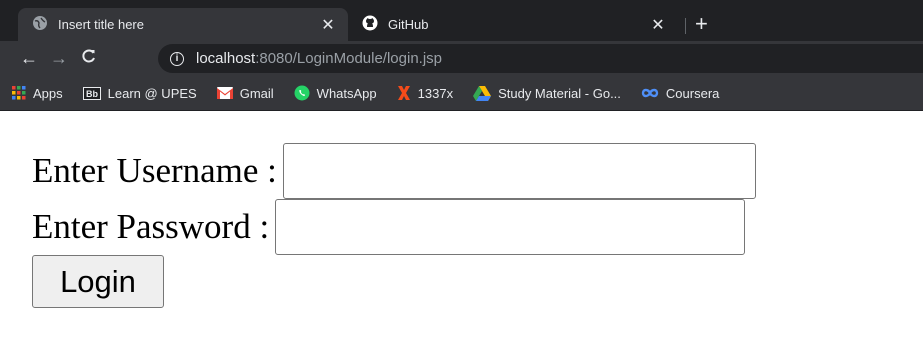 Image resolution: width=923 pixels, height=339 pixels. Describe the element at coordinates (154, 170) in the screenshot. I see `username-label: Enter Username :` at that location.